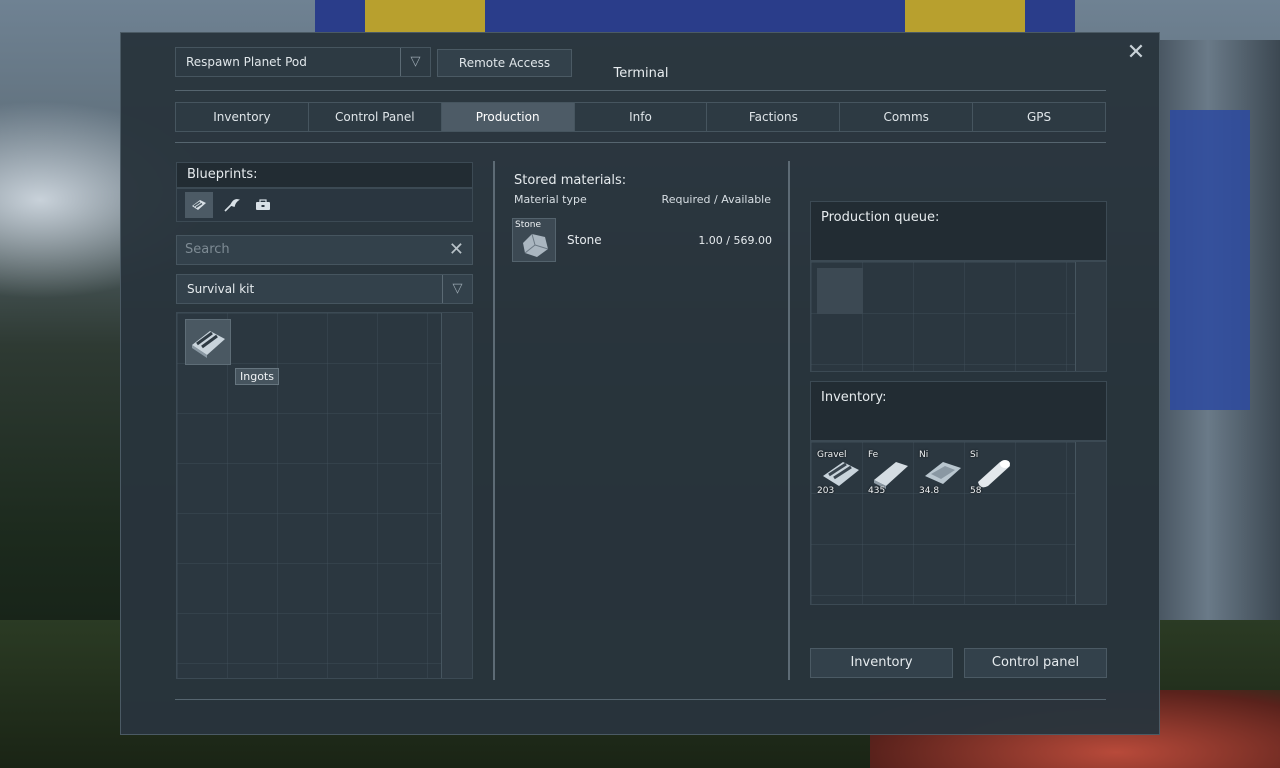  What do you see at coordinates (840, 473) in the screenshot?
I see `inventory-item-gravel: Gravel 203` at bounding box center [840, 473].